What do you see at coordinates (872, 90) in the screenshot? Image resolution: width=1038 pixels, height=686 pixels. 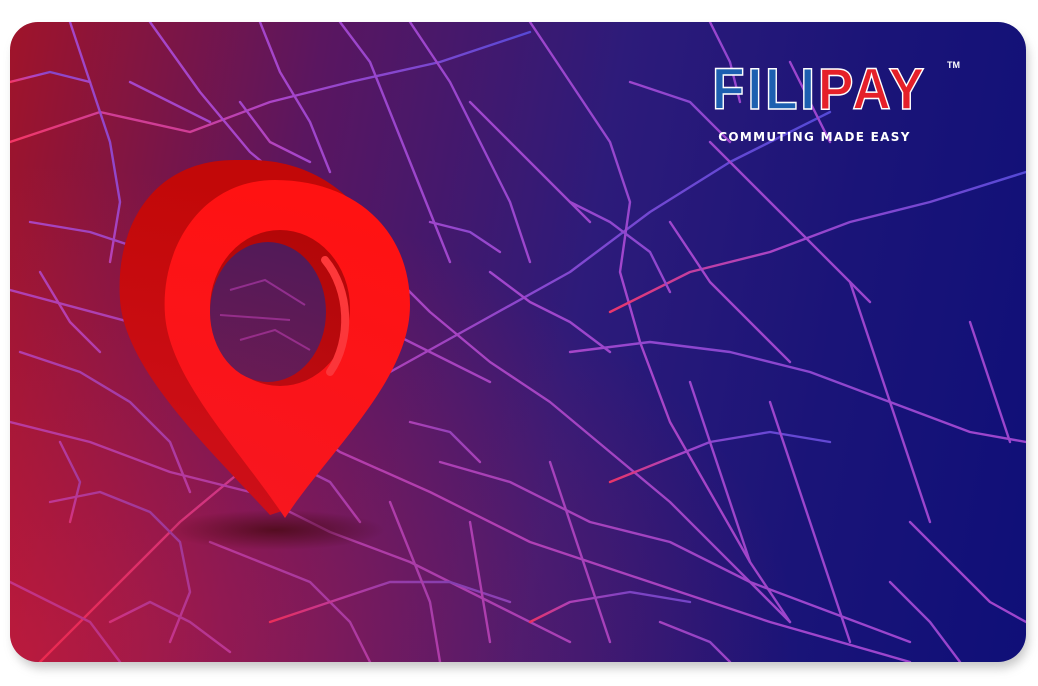 I see `brand-name-part2: PAY` at bounding box center [872, 90].